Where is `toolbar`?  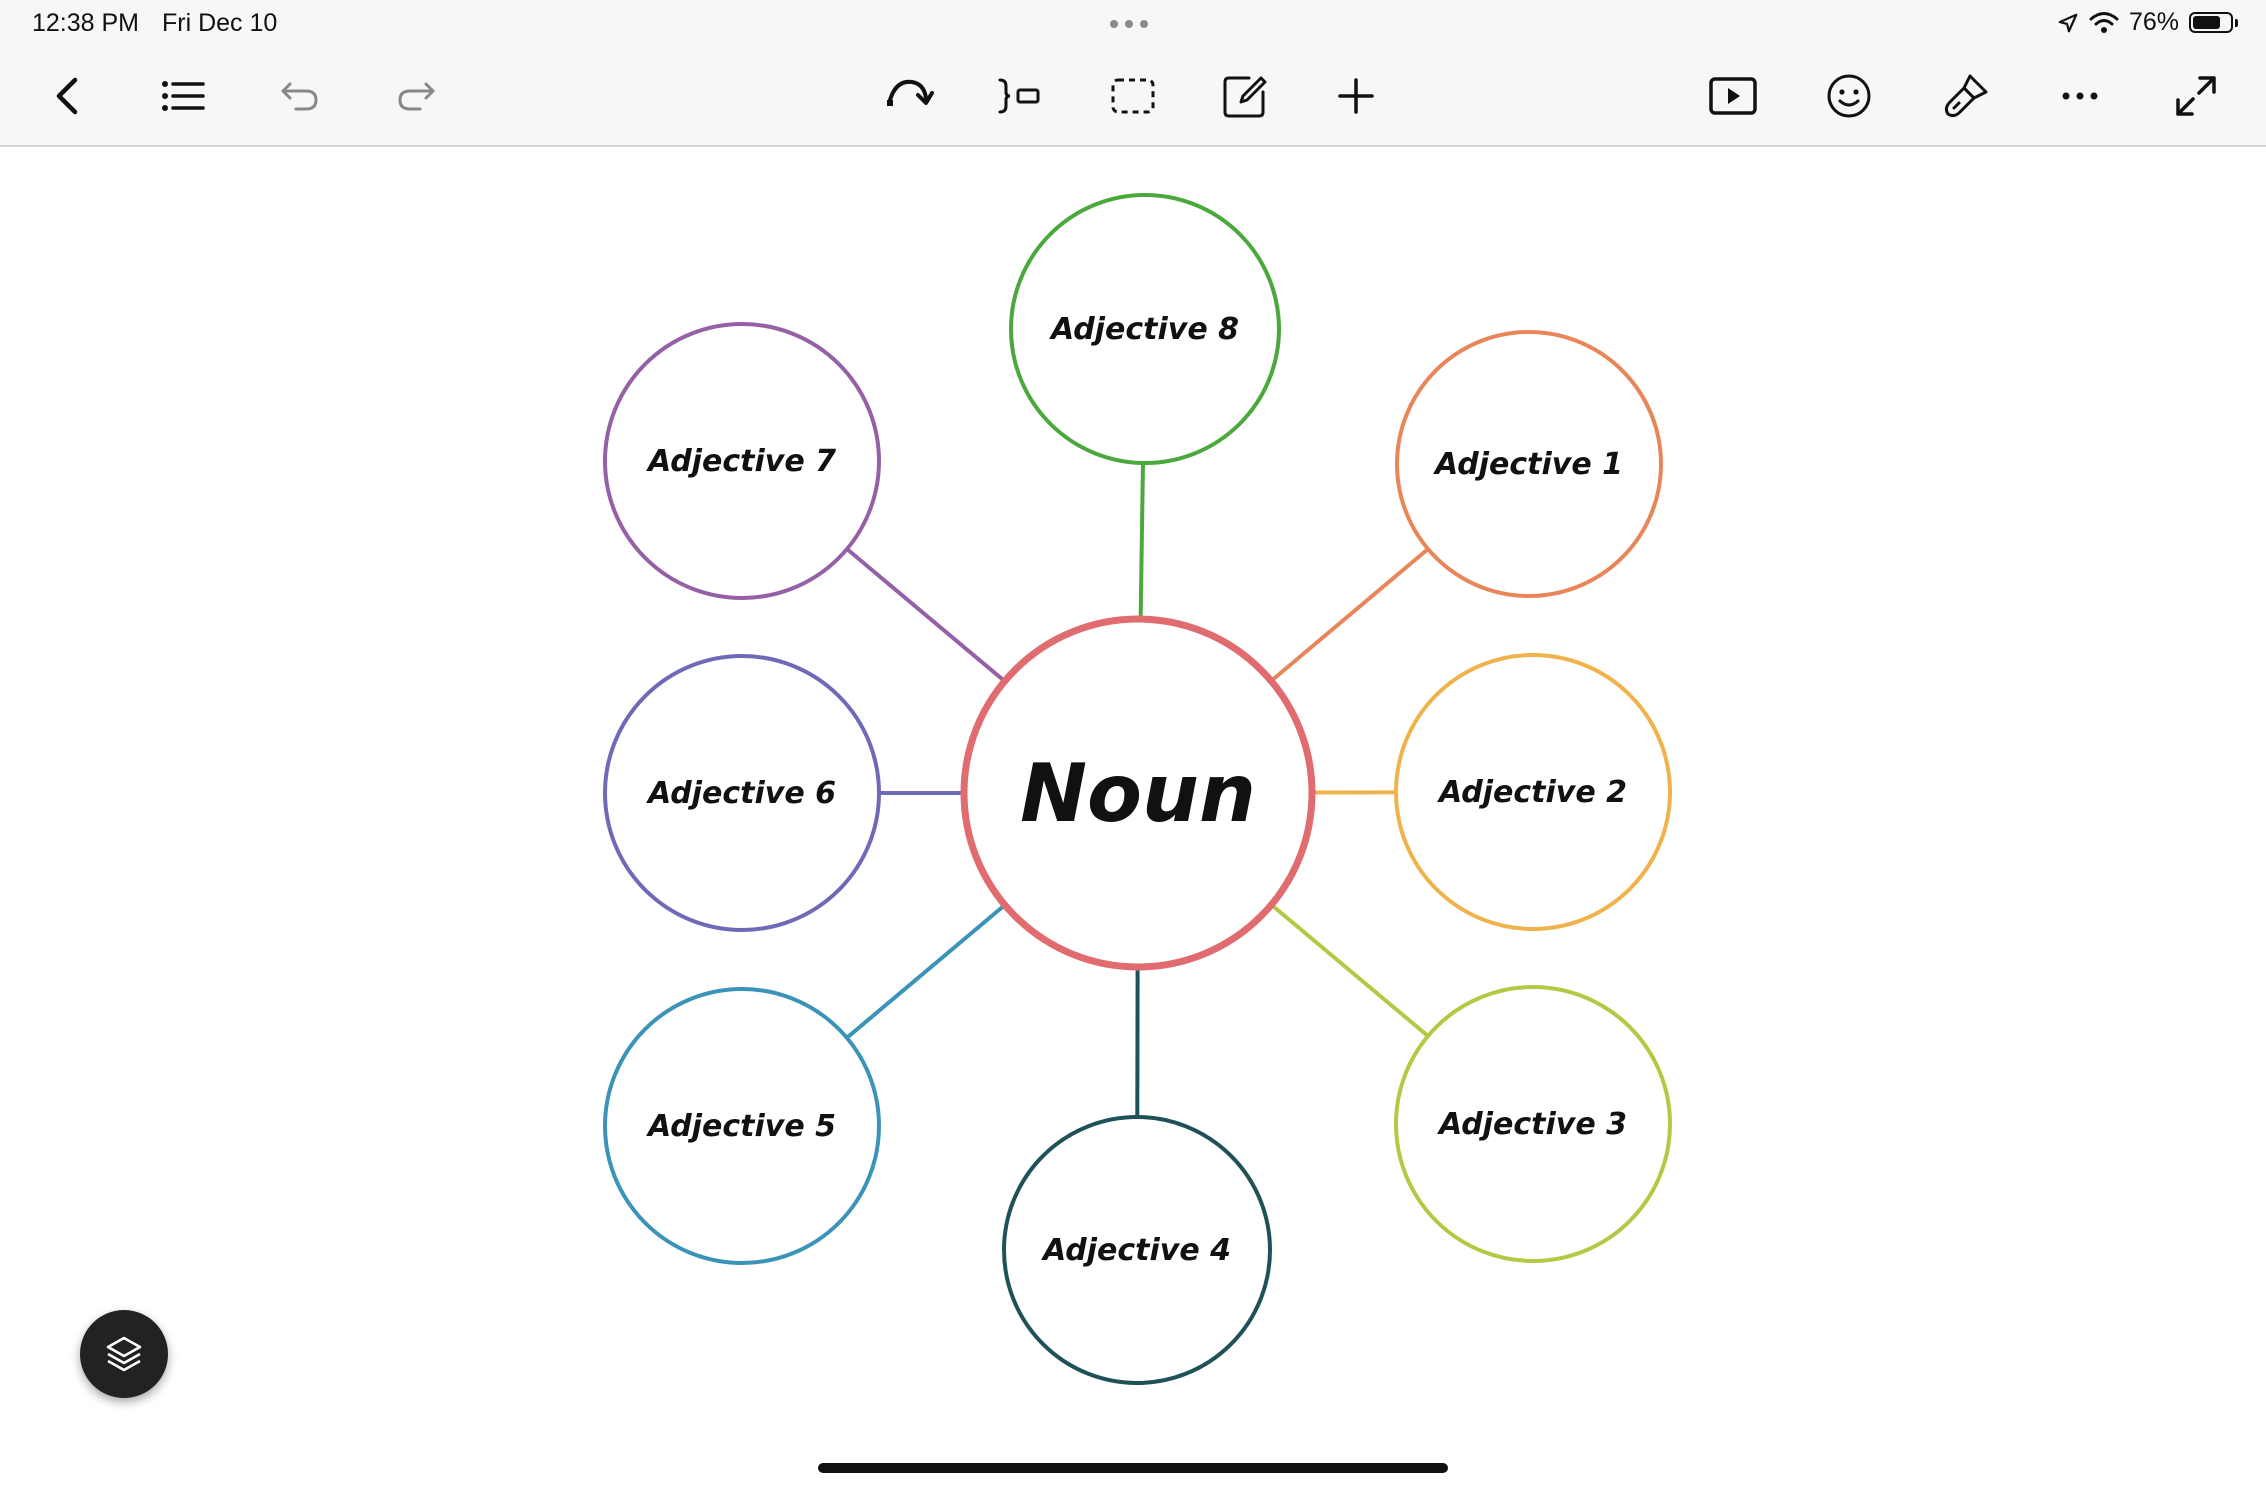 toolbar is located at coordinates (1133, 96).